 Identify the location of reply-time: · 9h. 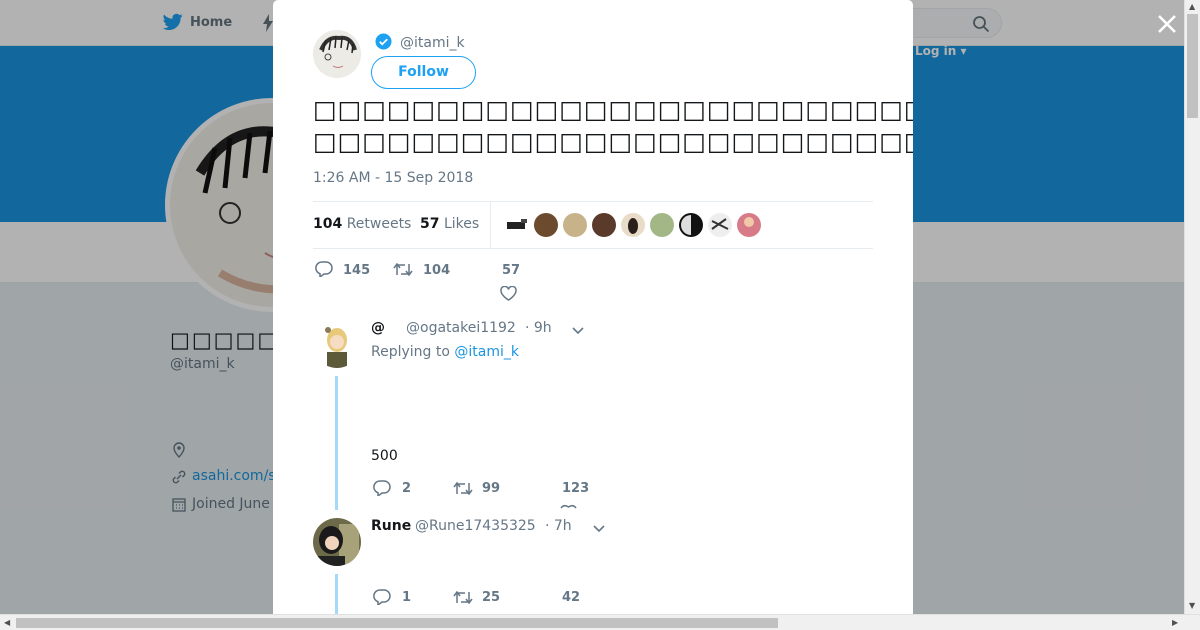
(538, 328).